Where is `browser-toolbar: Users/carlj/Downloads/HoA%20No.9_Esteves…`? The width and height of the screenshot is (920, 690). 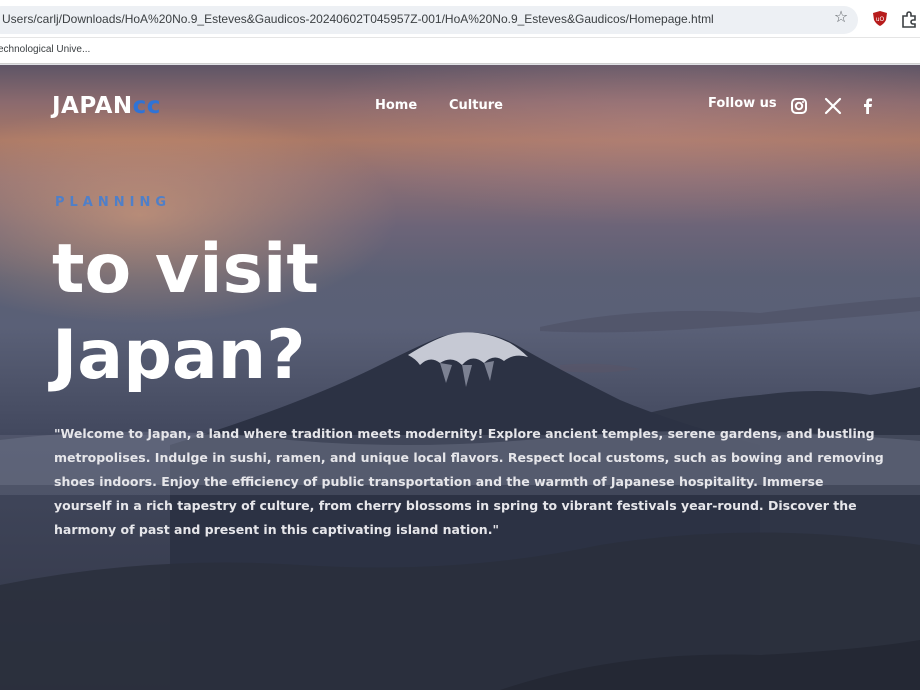
browser-toolbar: Users/carlj/Downloads/HoA%20No.9_Esteves… is located at coordinates (460, 19).